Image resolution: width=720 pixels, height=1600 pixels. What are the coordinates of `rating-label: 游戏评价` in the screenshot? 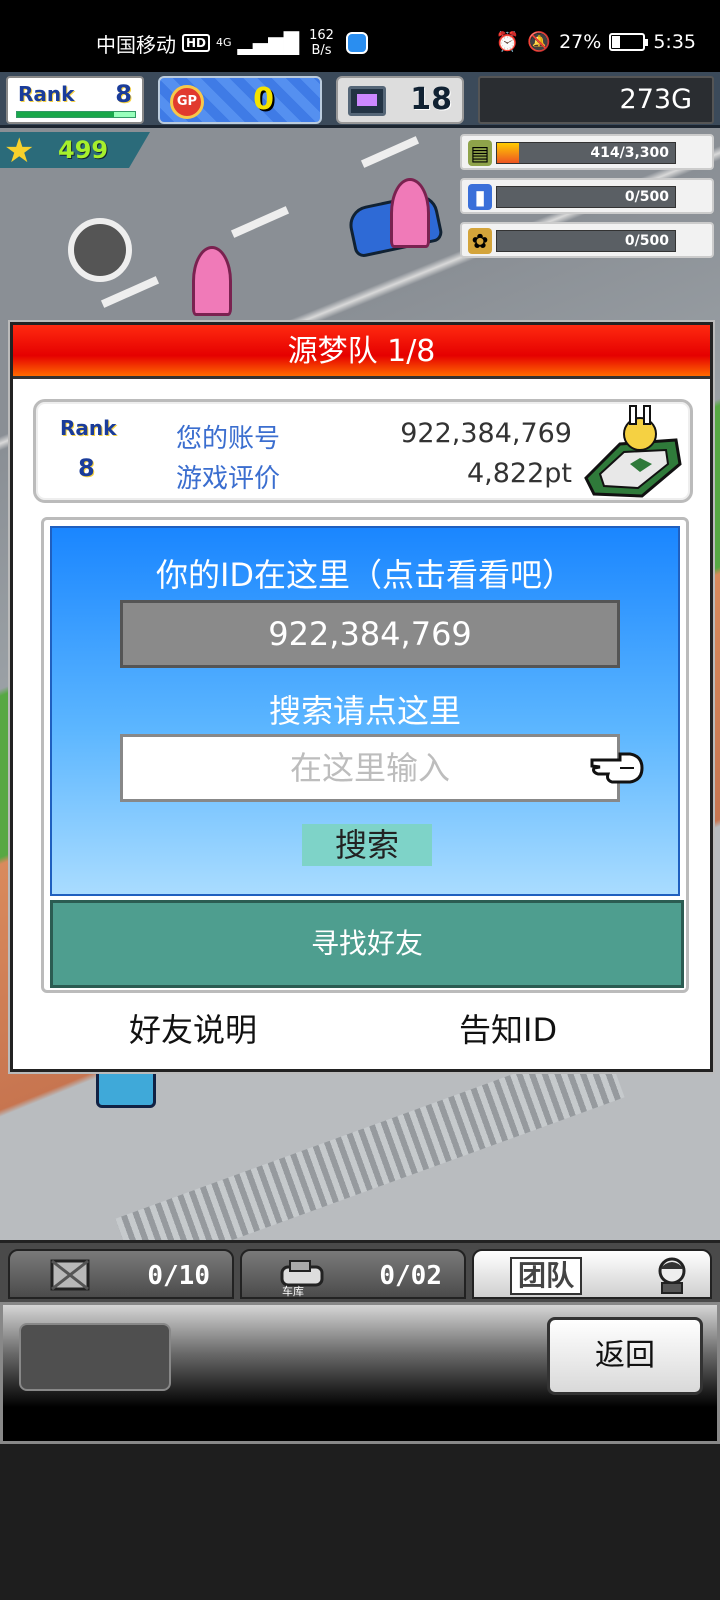 It's located at (228, 479).